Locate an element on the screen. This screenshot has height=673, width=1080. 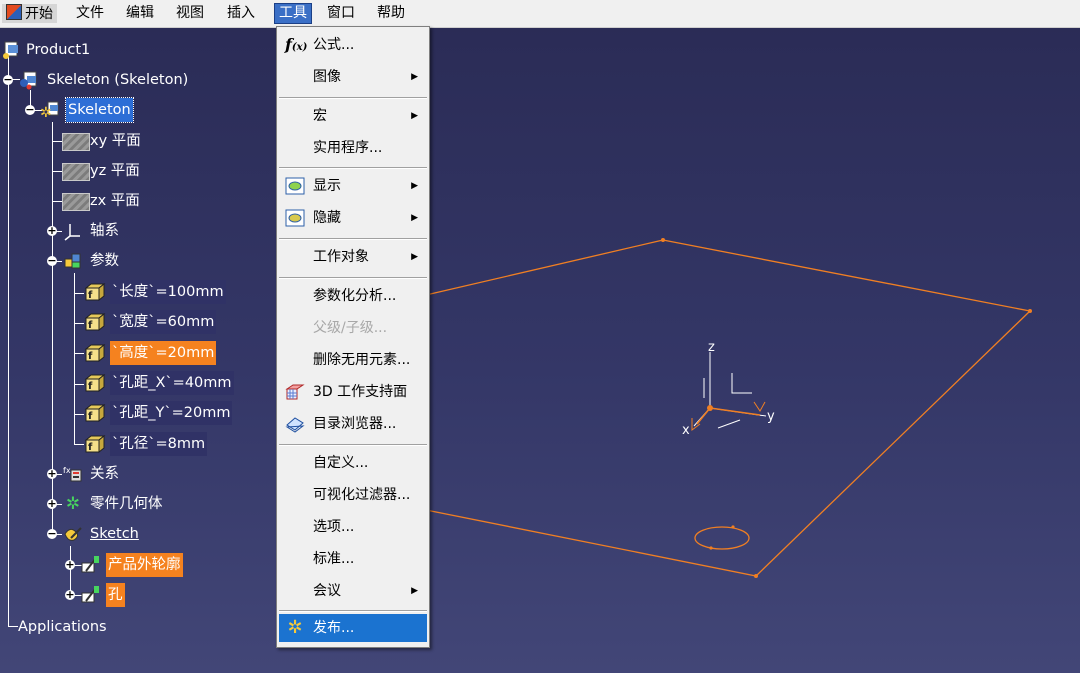
axis-x-label: x is located at coordinates (686, 430).